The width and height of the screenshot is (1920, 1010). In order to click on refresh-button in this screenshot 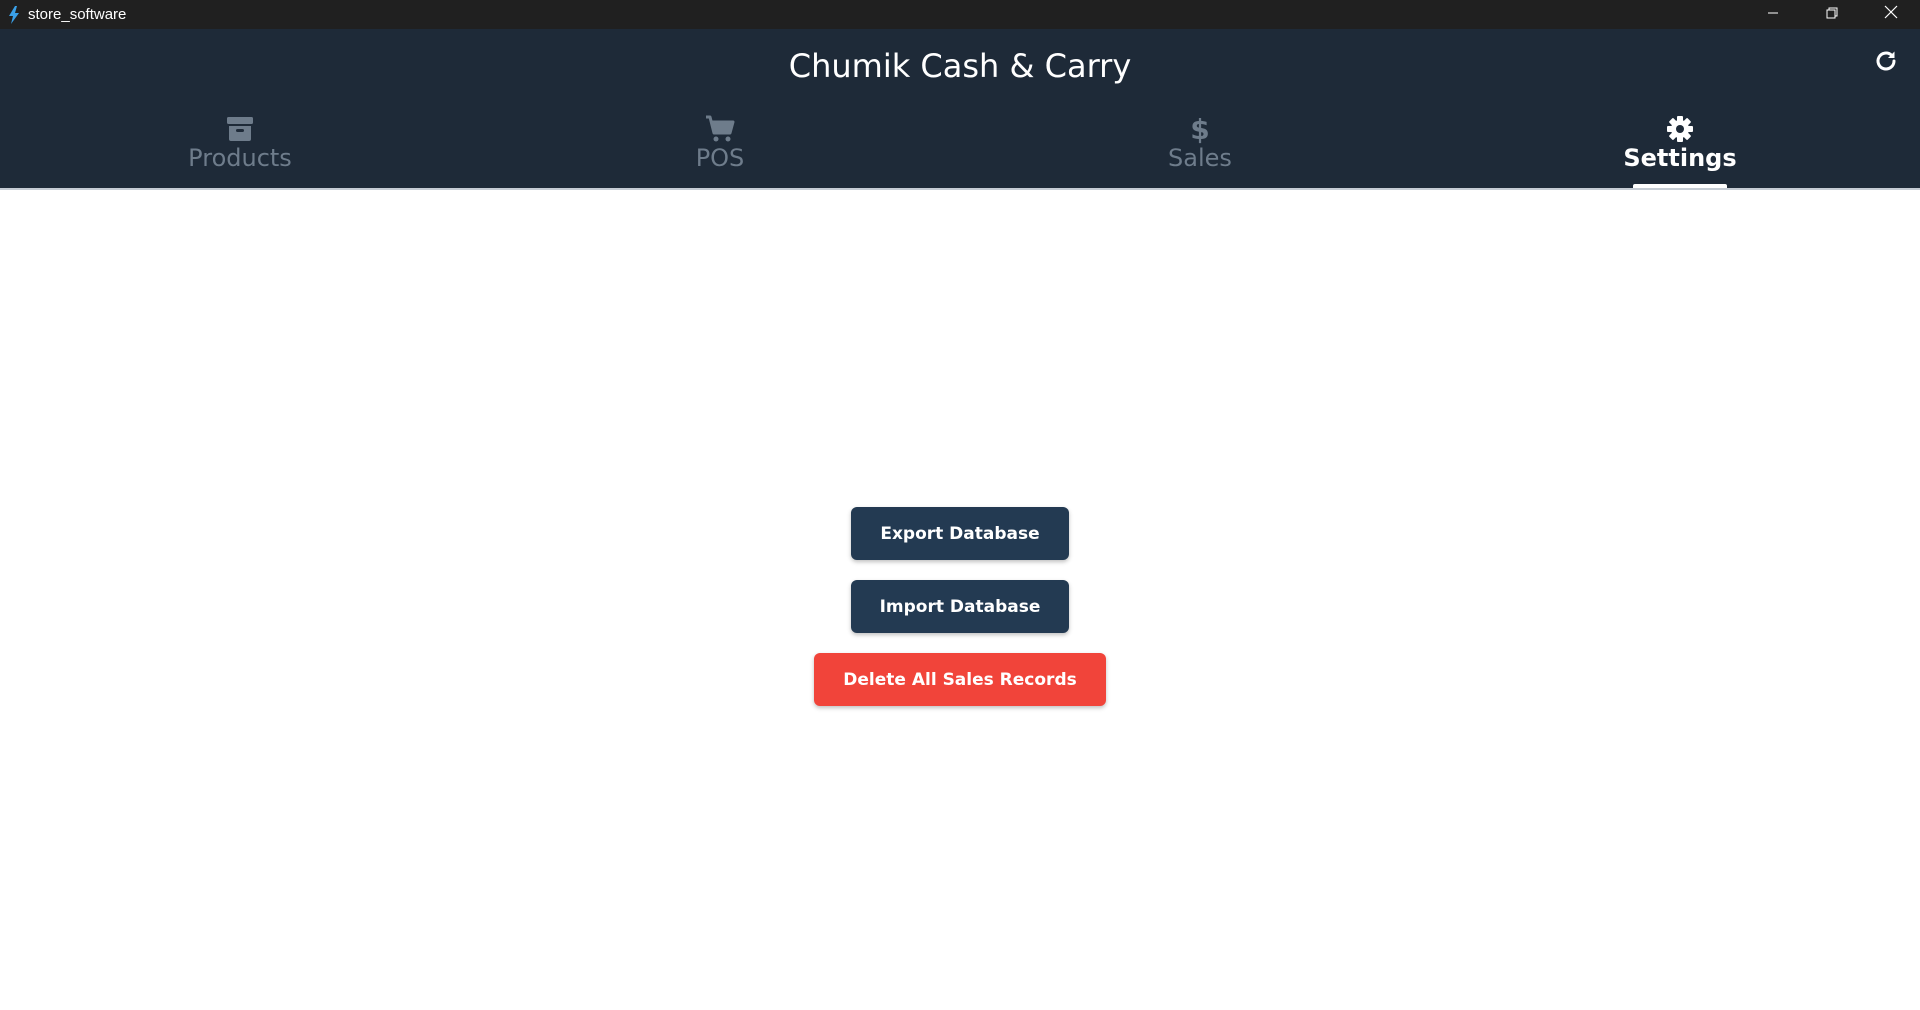, I will do `click(1886, 63)`.